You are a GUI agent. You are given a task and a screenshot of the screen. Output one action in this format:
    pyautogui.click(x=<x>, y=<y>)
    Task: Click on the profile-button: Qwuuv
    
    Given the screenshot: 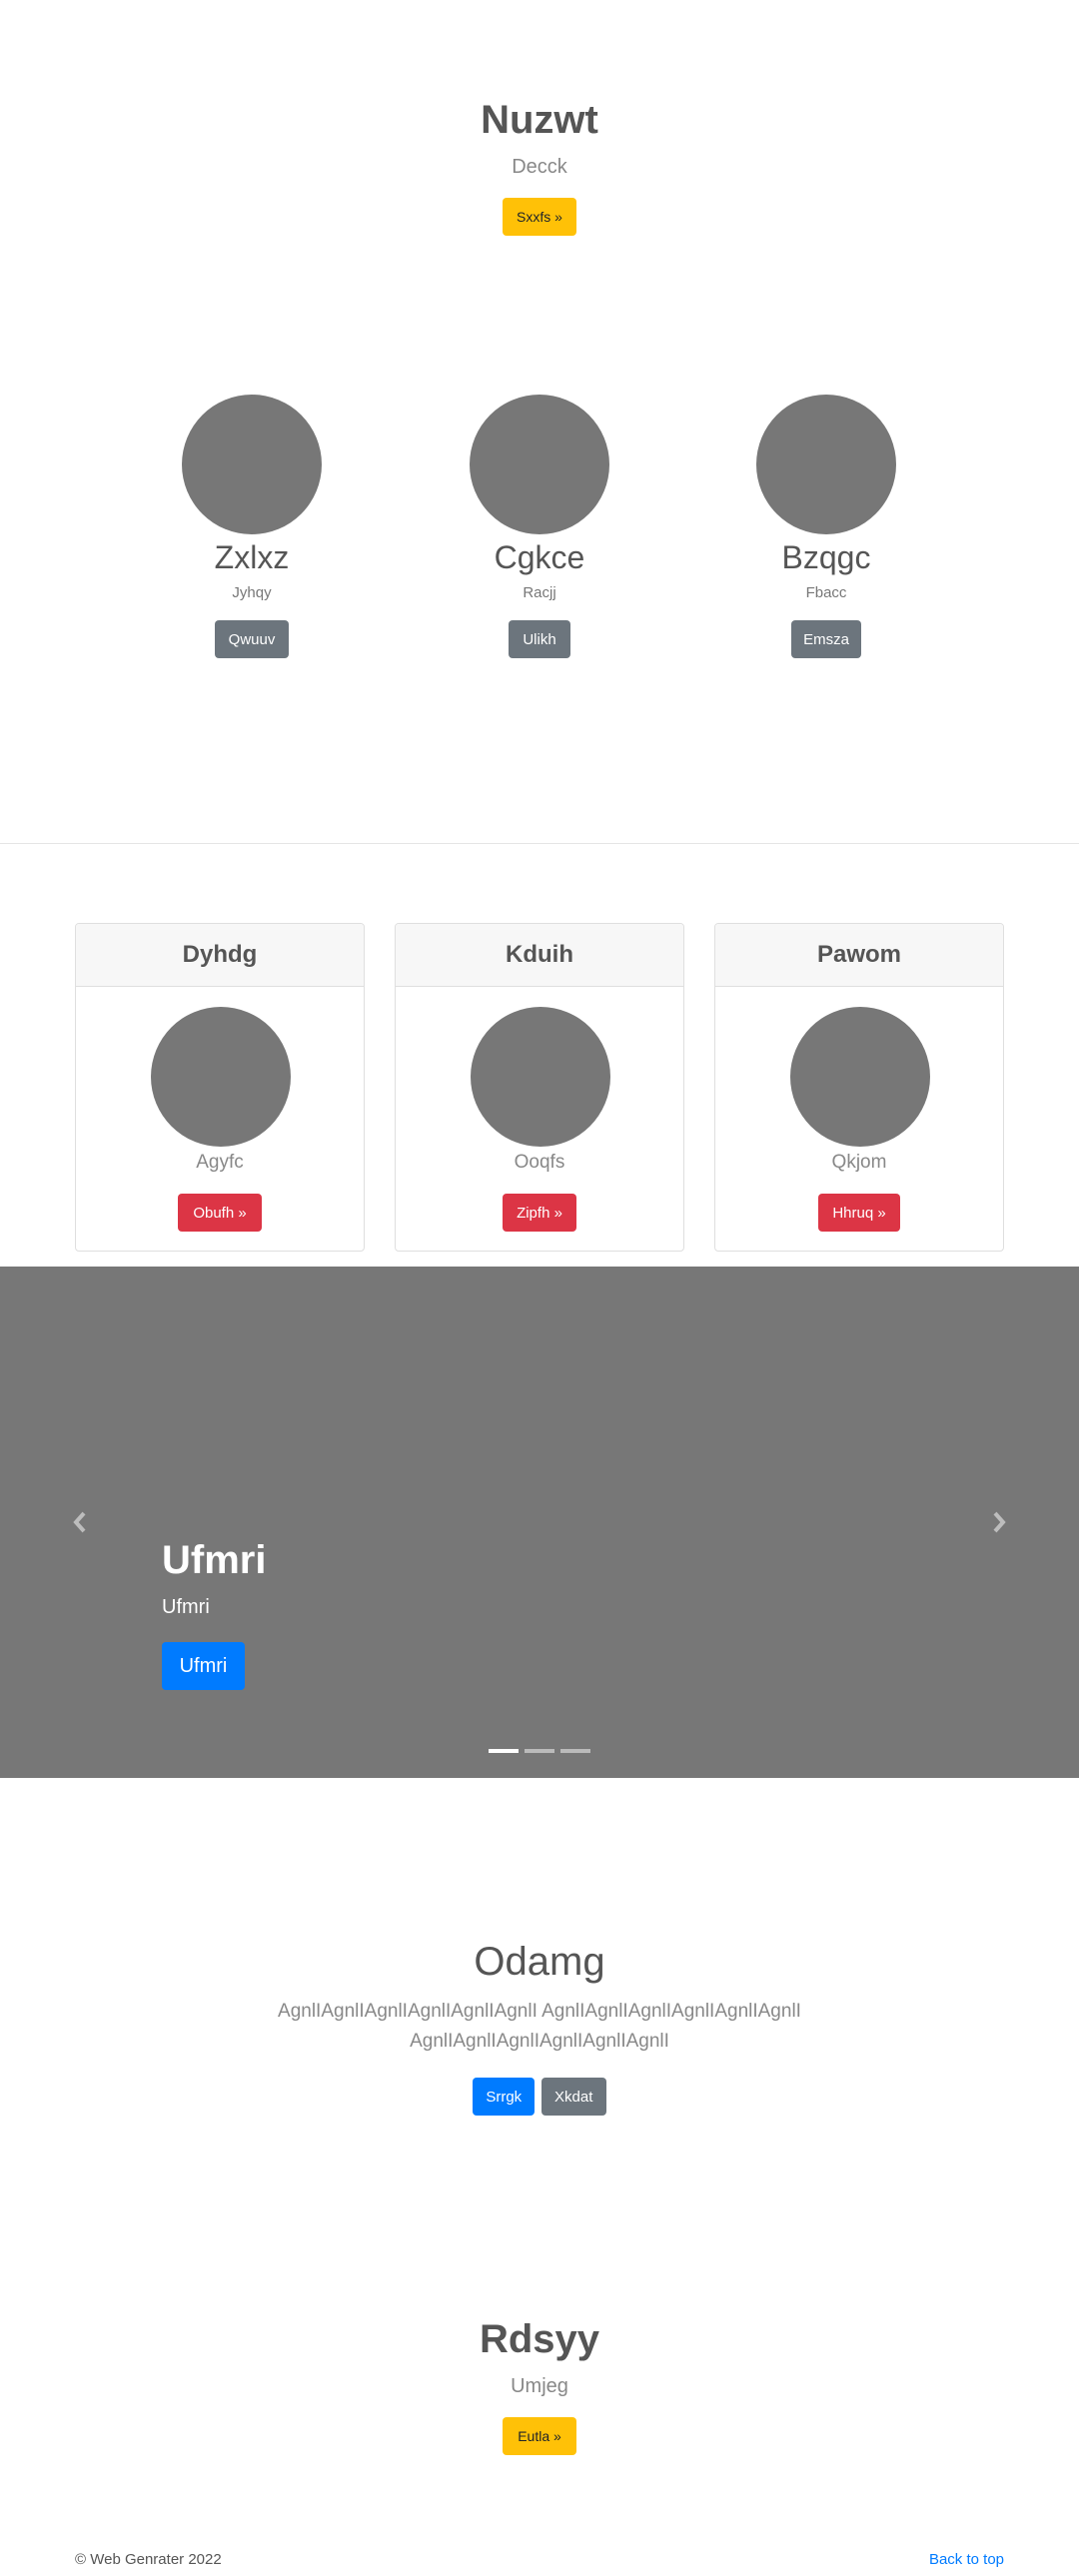 What is the action you would take?
    pyautogui.click(x=252, y=639)
    